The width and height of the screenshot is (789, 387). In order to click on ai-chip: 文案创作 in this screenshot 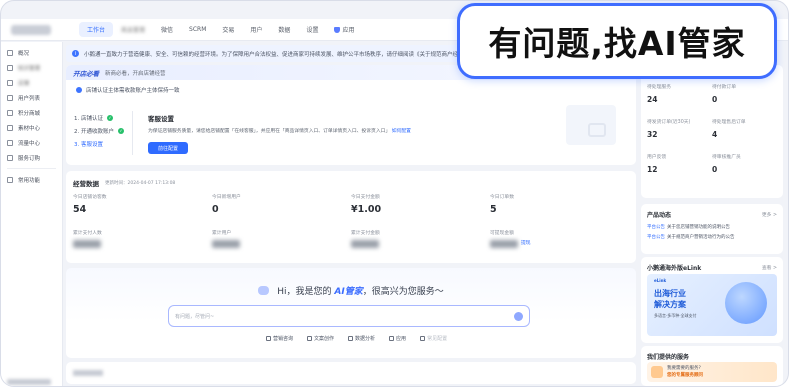, I will do `click(320, 338)`.